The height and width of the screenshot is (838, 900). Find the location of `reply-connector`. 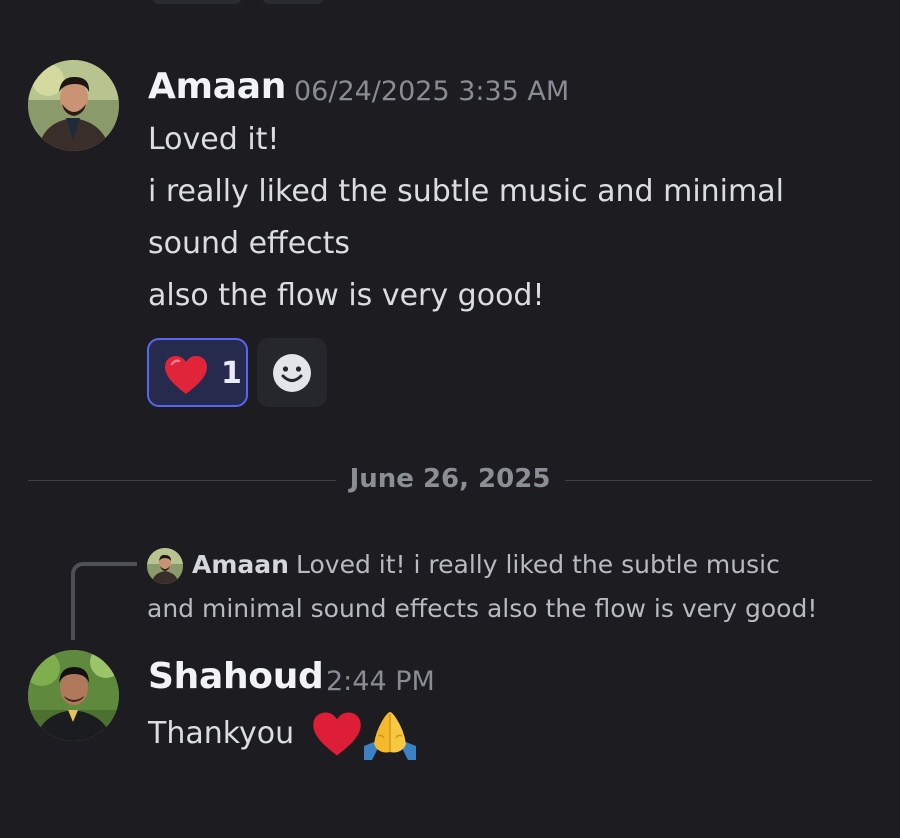

reply-connector is located at coordinates (104, 601).